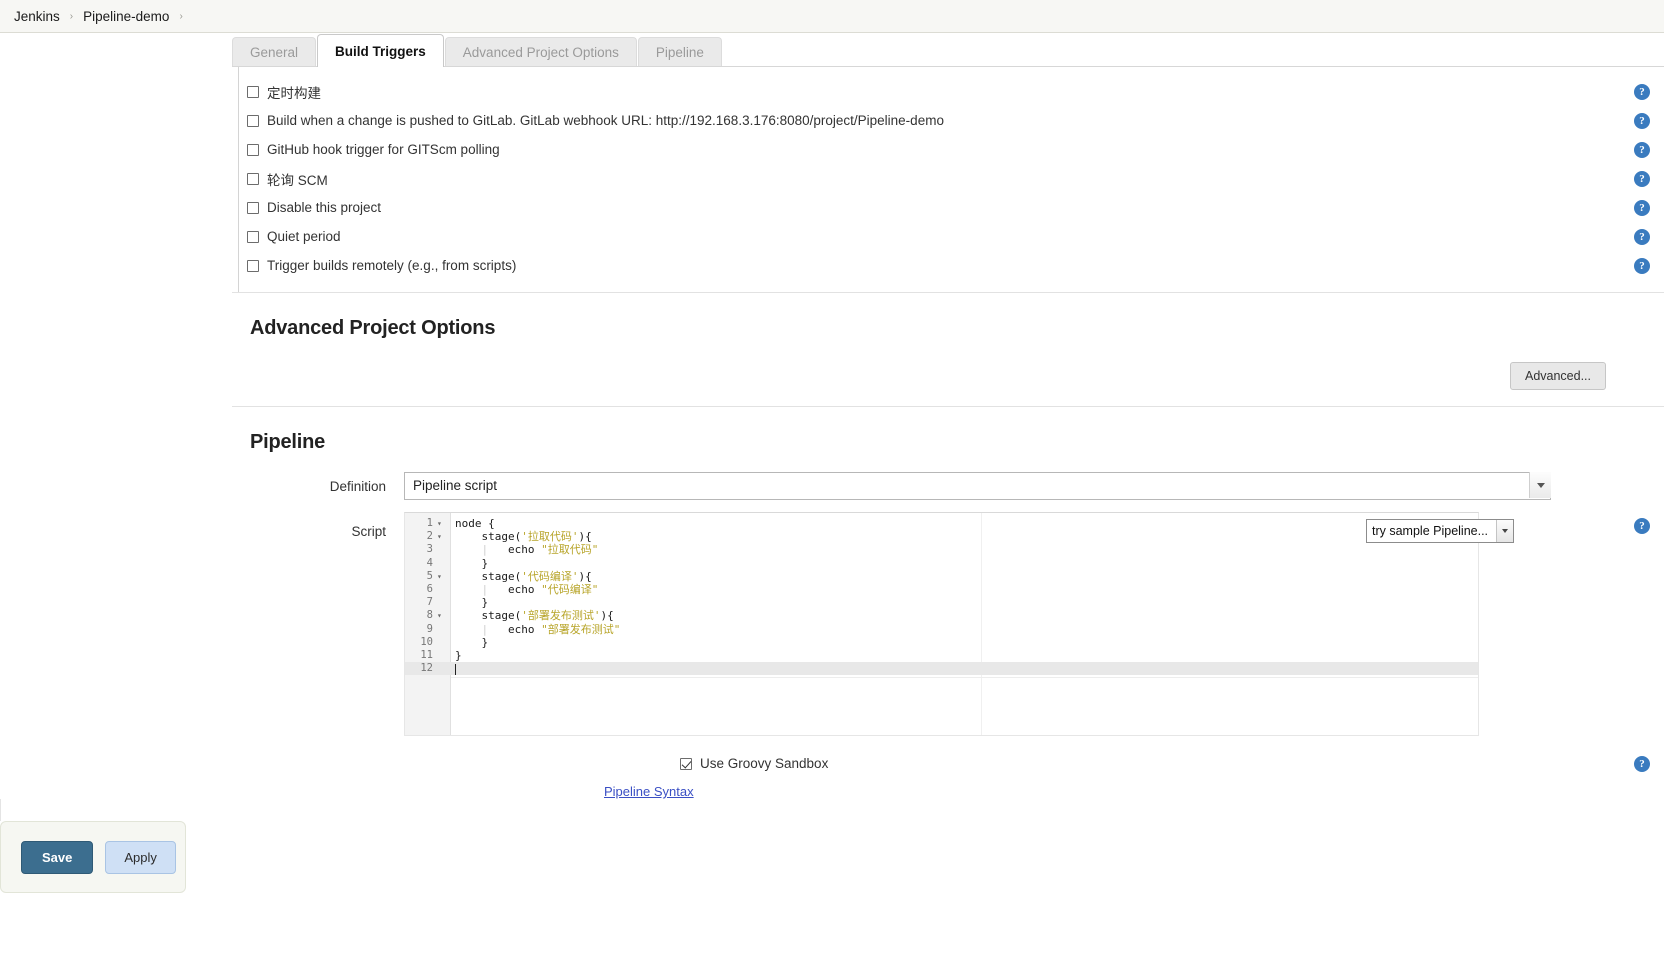 This screenshot has width=1664, height=960. Describe the element at coordinates (126, 16) in the screenshot. I see `breadcrumb-item-pipeline-demo: Pipeline-demo` at that location.